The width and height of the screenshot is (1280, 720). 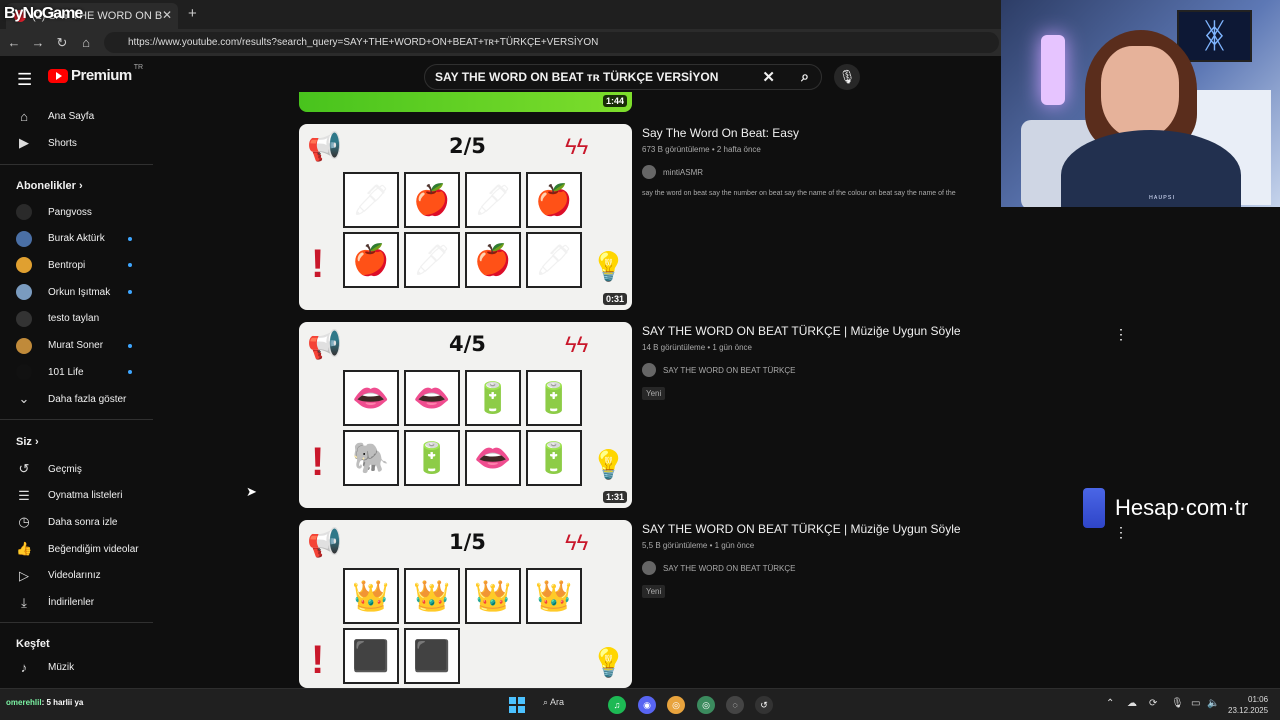 What do you see at coordinates (614, 299) in the screenshot?
I see `duration-badge: 0:31` at bounding box center [614, 299].